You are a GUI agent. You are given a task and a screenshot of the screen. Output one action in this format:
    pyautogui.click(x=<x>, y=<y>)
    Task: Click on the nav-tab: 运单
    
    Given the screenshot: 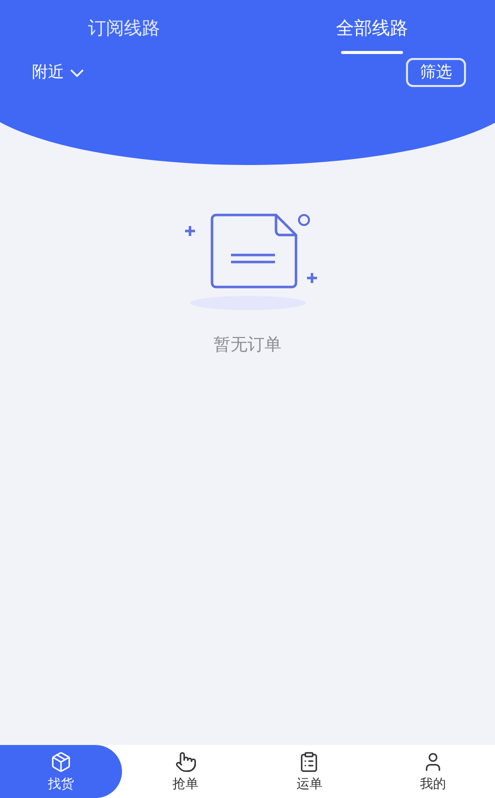 What is the action you would take?
    pyautogui.click(x=310, y=771)
    